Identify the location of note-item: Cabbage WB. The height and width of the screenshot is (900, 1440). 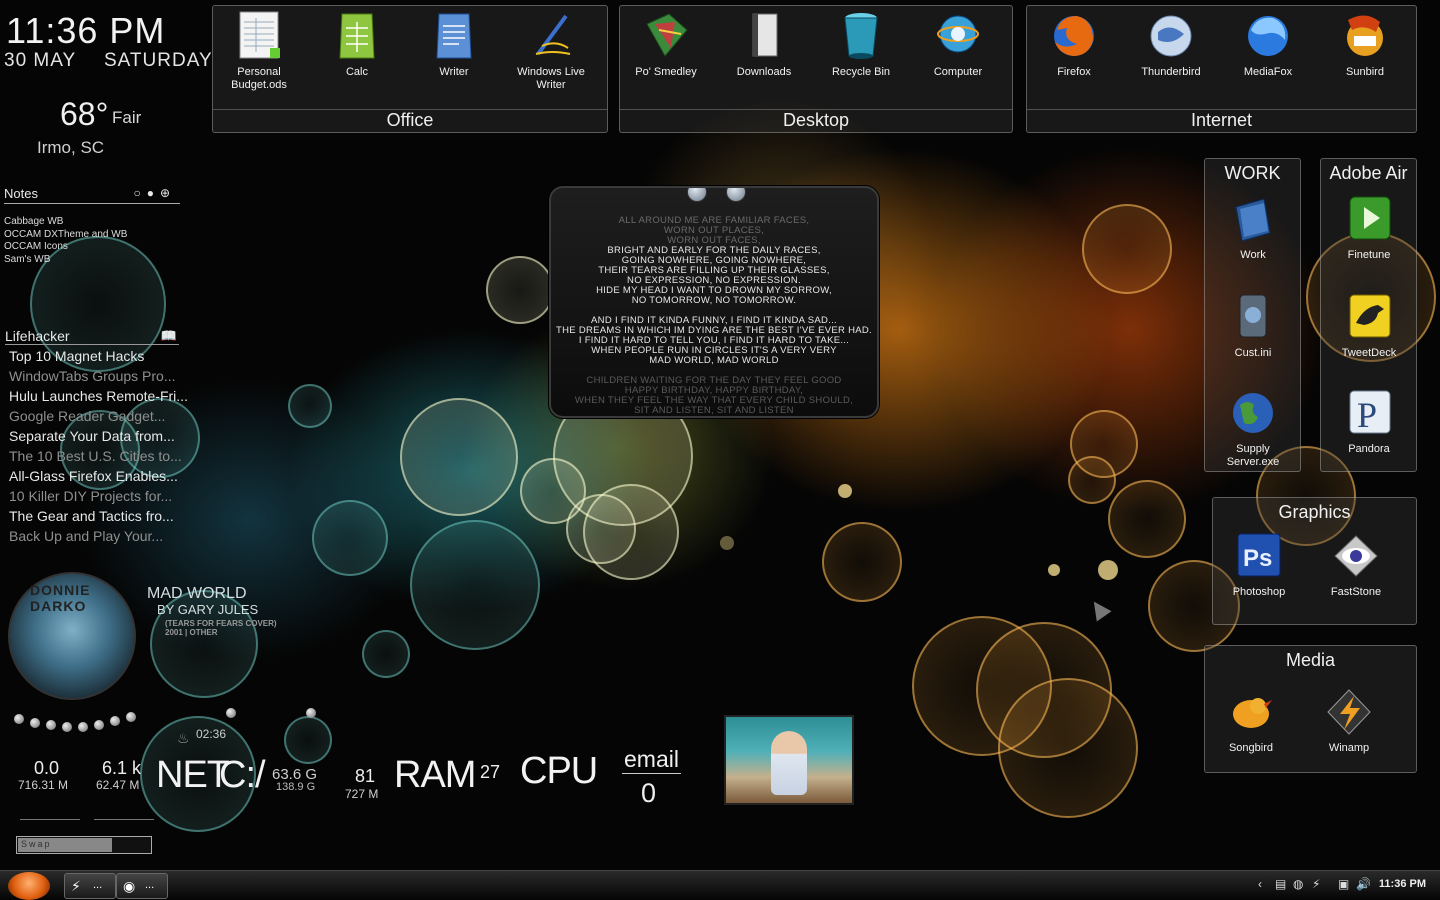
(65, 222).